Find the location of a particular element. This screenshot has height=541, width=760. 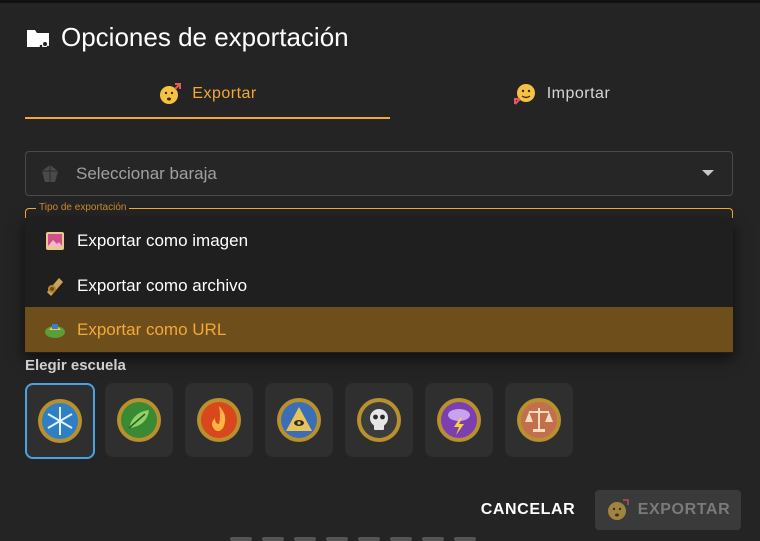

chevron-down-icon is located at coordinates (708, 173).